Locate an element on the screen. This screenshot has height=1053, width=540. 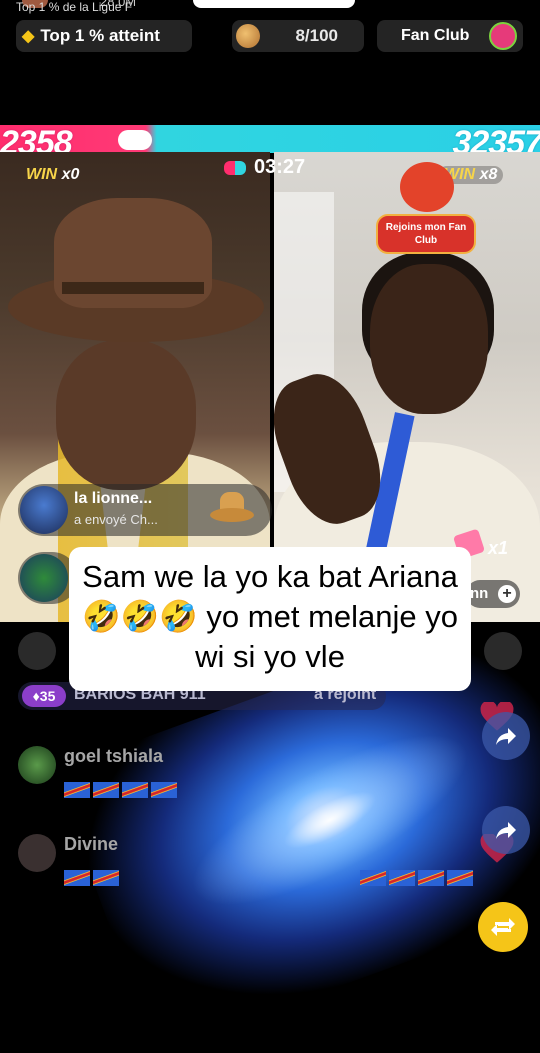
timer-value: 03:27 is located at coordinates (280, 167).